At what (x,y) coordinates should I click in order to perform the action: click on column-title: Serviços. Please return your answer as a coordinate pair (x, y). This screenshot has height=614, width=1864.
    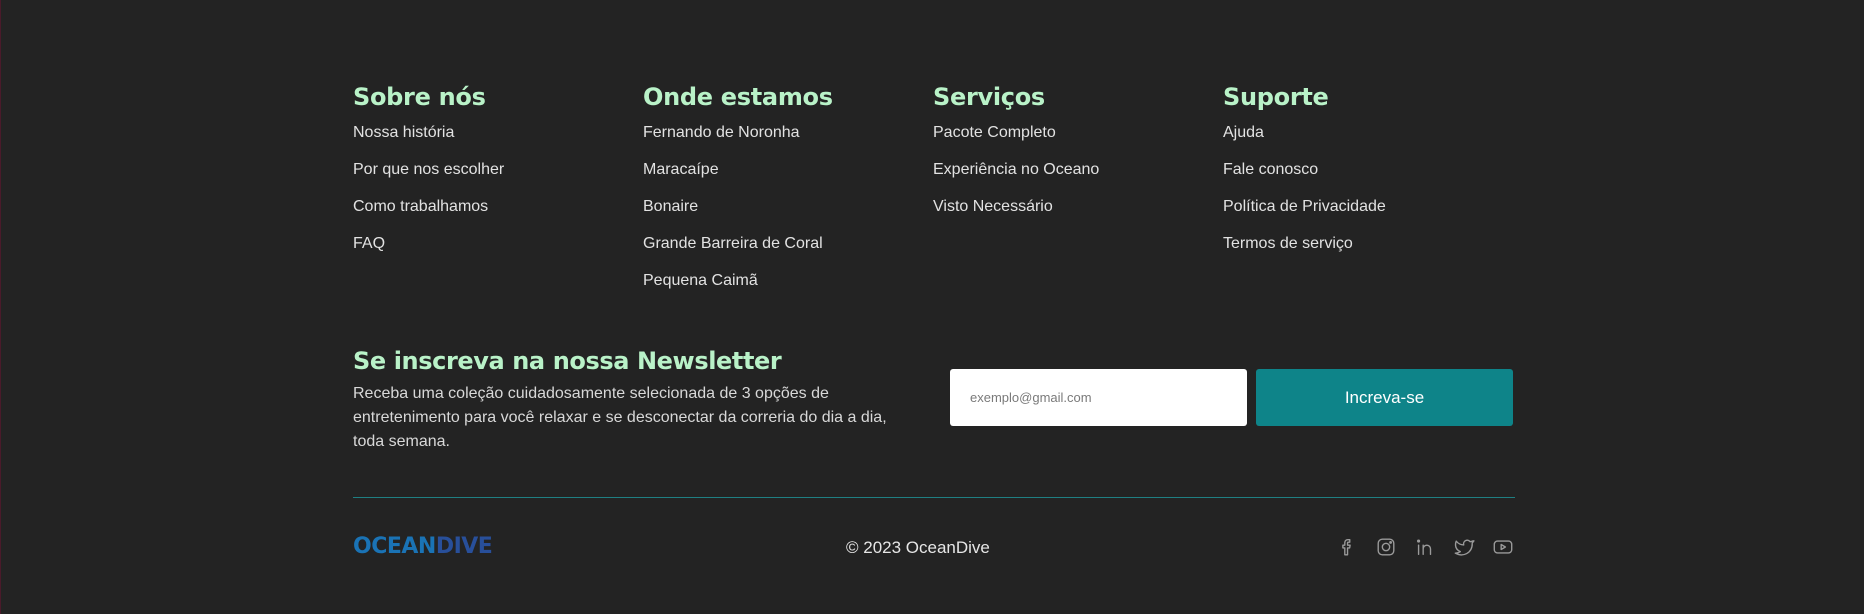
    Looking at the image, I should click on (989, 97).